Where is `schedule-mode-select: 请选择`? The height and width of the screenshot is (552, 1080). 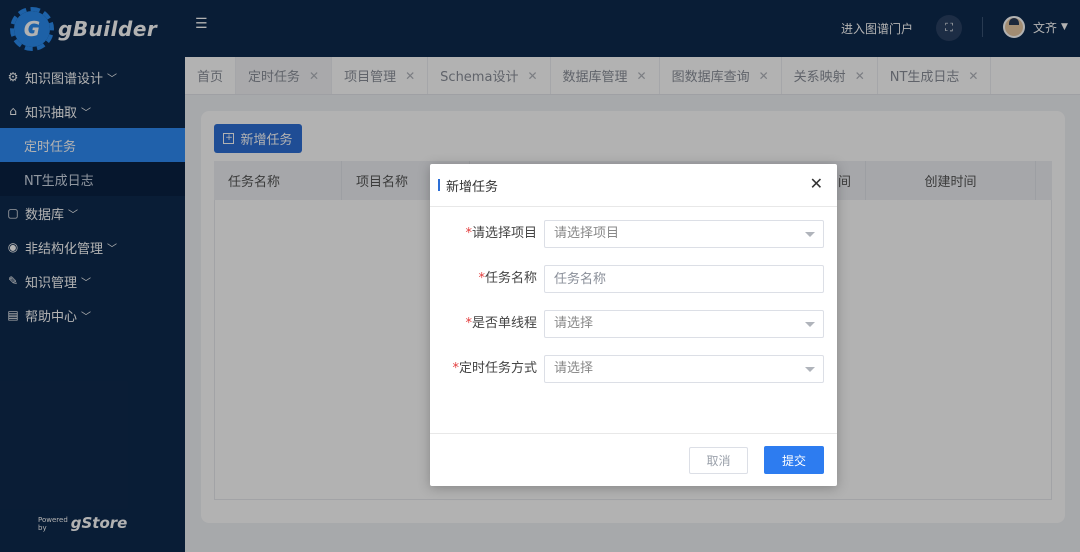 schedule-mode-select: 请选择 is located at coordinates (684, 369).